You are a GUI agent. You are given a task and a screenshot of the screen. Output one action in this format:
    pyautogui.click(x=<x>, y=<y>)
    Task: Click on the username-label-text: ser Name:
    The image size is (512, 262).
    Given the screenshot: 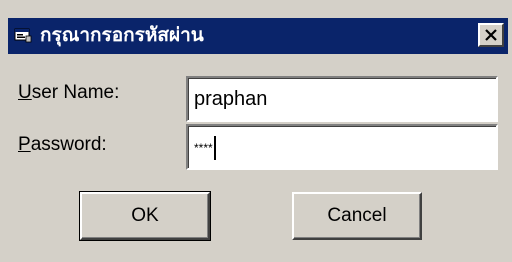 What is the action you would take?
    pyautogui.click(x=75, y=92)
    